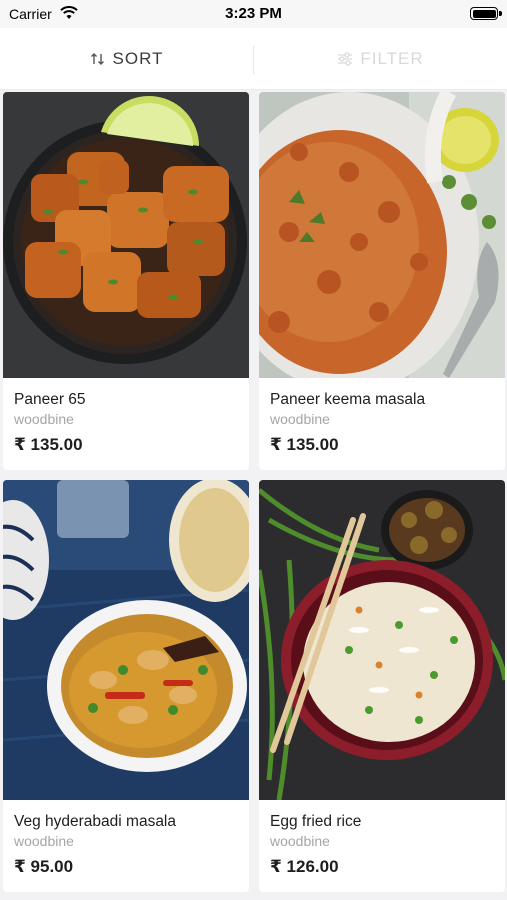  I want to click on sort-button: SORT, so click(126, 59).